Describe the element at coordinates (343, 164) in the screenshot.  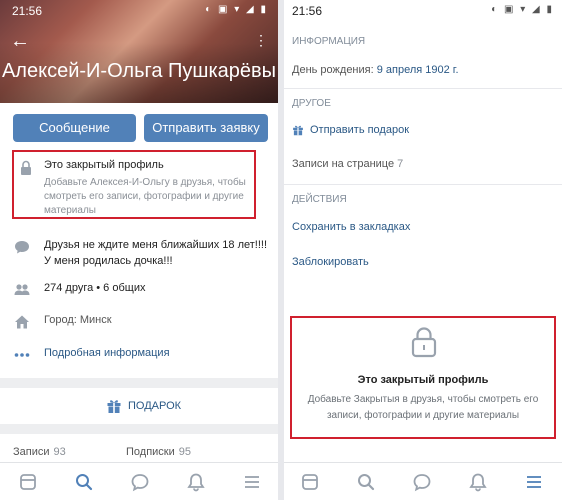
I see `posts-on-page-label: Записи на странице` at that location.